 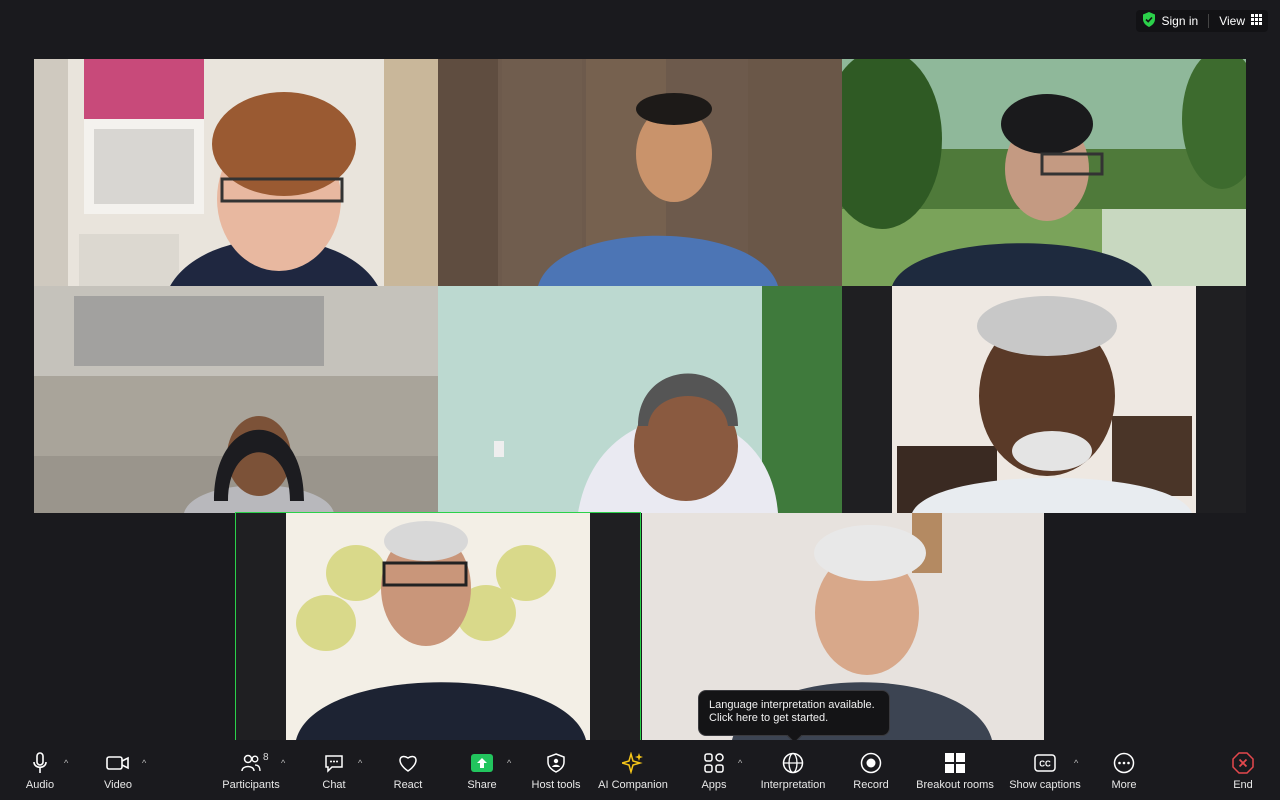 What do you see at coordinates (266, 757) in the screenshot?
I see `participants-count: 8` at bounding box center [266, 757].